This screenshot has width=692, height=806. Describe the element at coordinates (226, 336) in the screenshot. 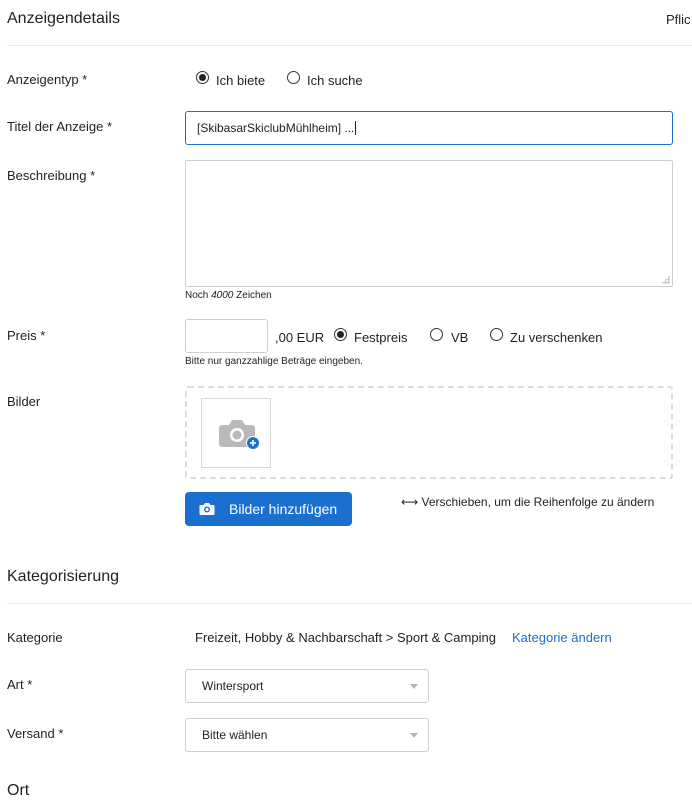

I see `price-input` at that location.